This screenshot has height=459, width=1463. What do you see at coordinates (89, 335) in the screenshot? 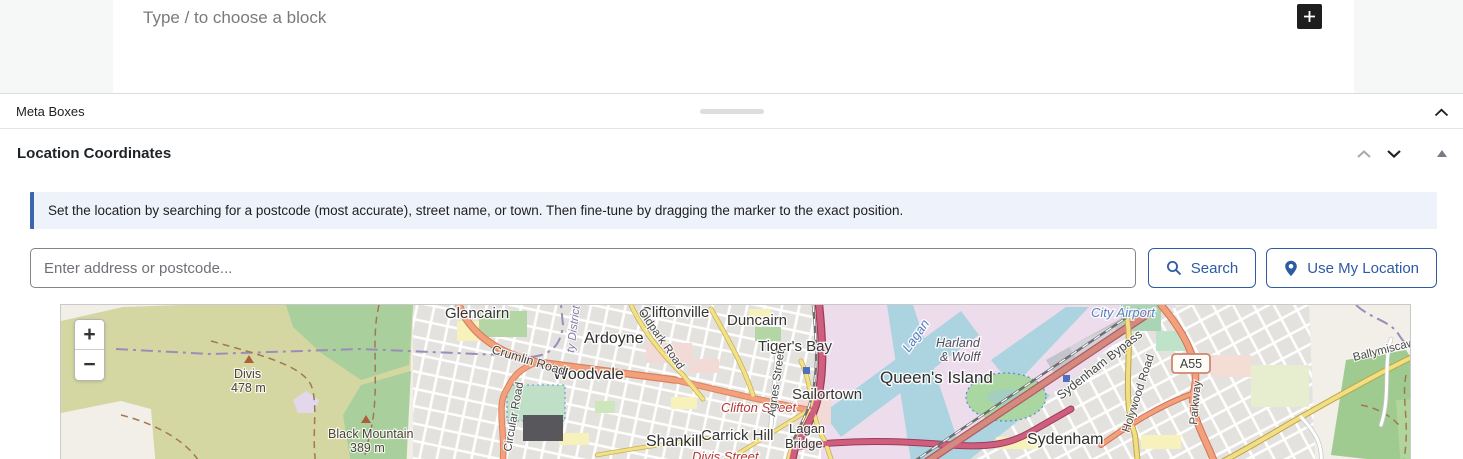
I see `map-zoom-in-button: +` at bounding box center [89, 335].